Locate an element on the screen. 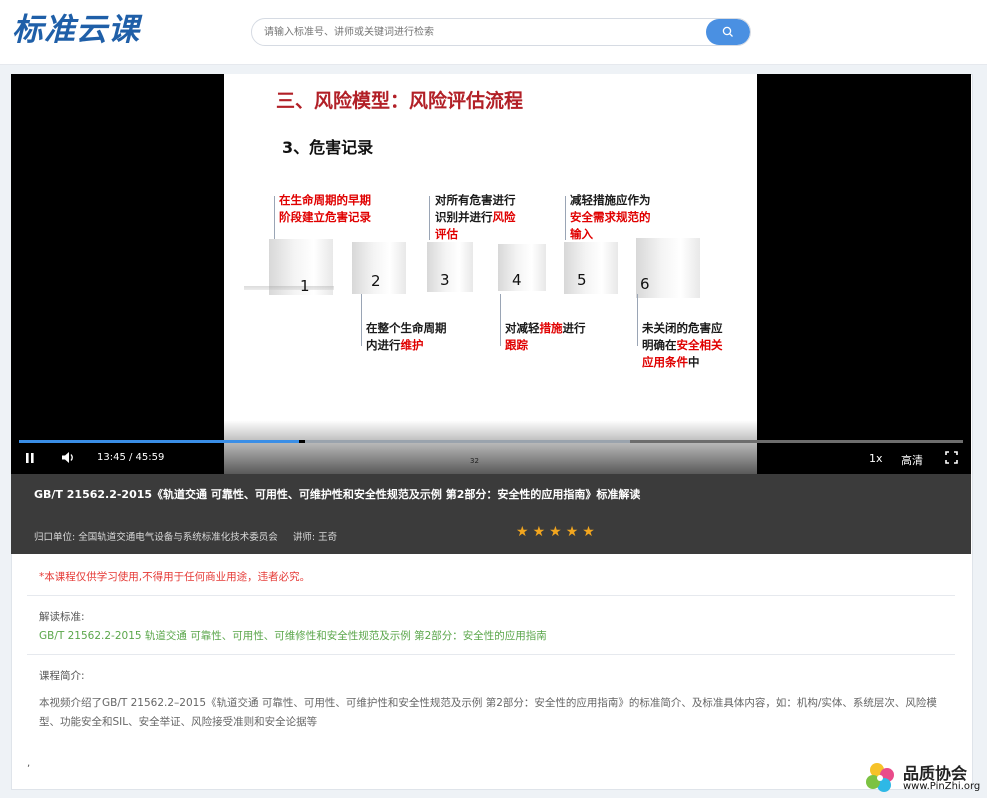 This screenshot has height=798, width=987. note-text: 在生命周期的 is located at coordinates (313, 200).